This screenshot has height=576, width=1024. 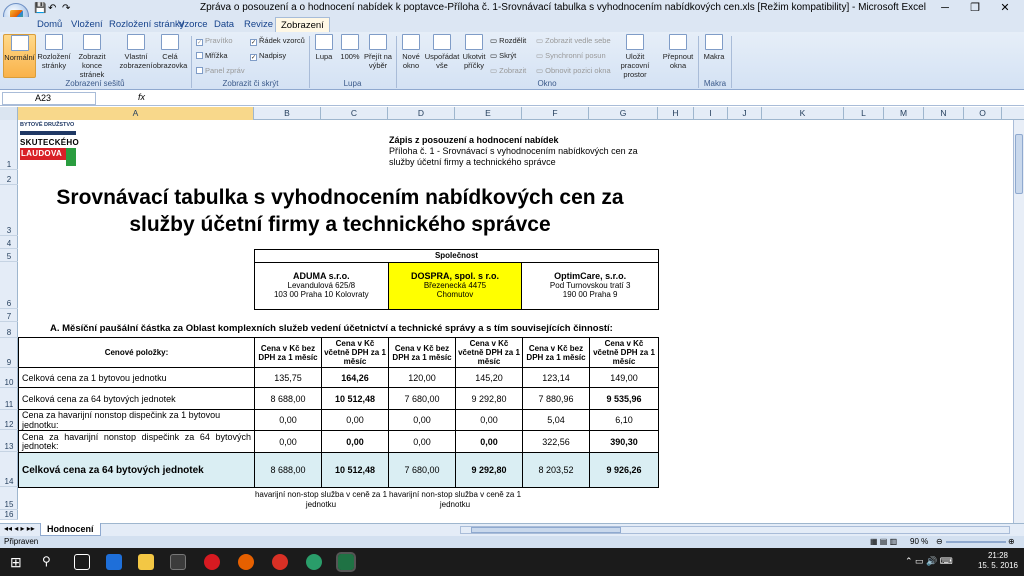 I want to click on clock: 21:28 15. 5. 2016, so click(x=998, y=561).